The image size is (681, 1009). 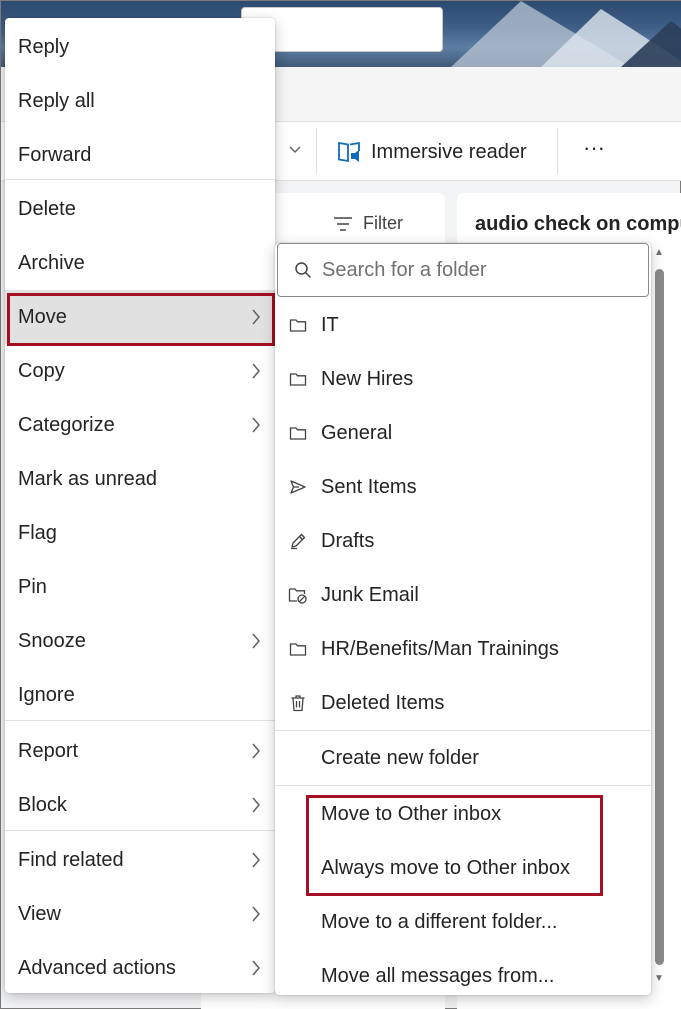 I want to click on move-to-other-inbox-item: Move to Other inbox, so click(x=463, y=814).